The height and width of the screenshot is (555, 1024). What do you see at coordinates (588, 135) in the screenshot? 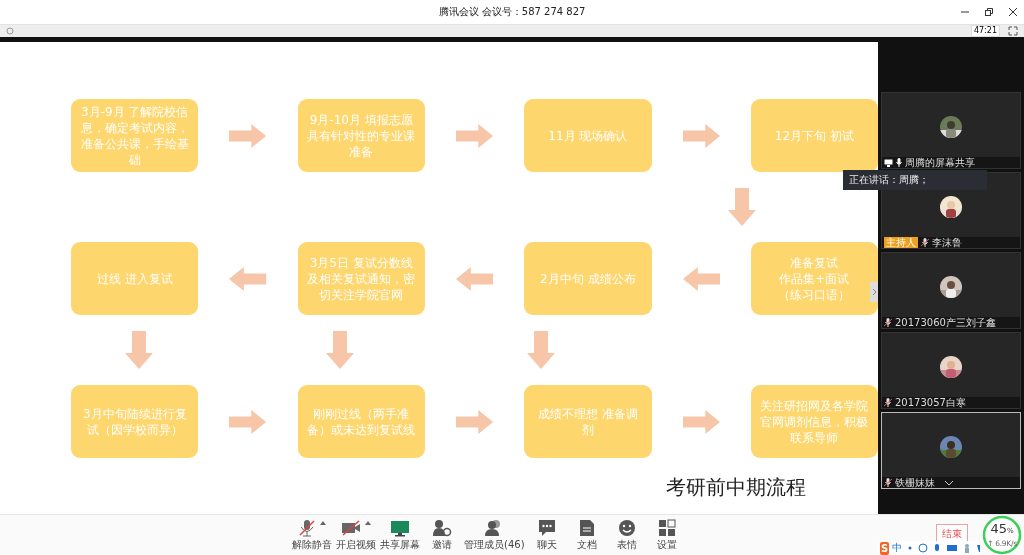
I see `flow-step: 11月 现场确认` at bounding box center [588, 135].